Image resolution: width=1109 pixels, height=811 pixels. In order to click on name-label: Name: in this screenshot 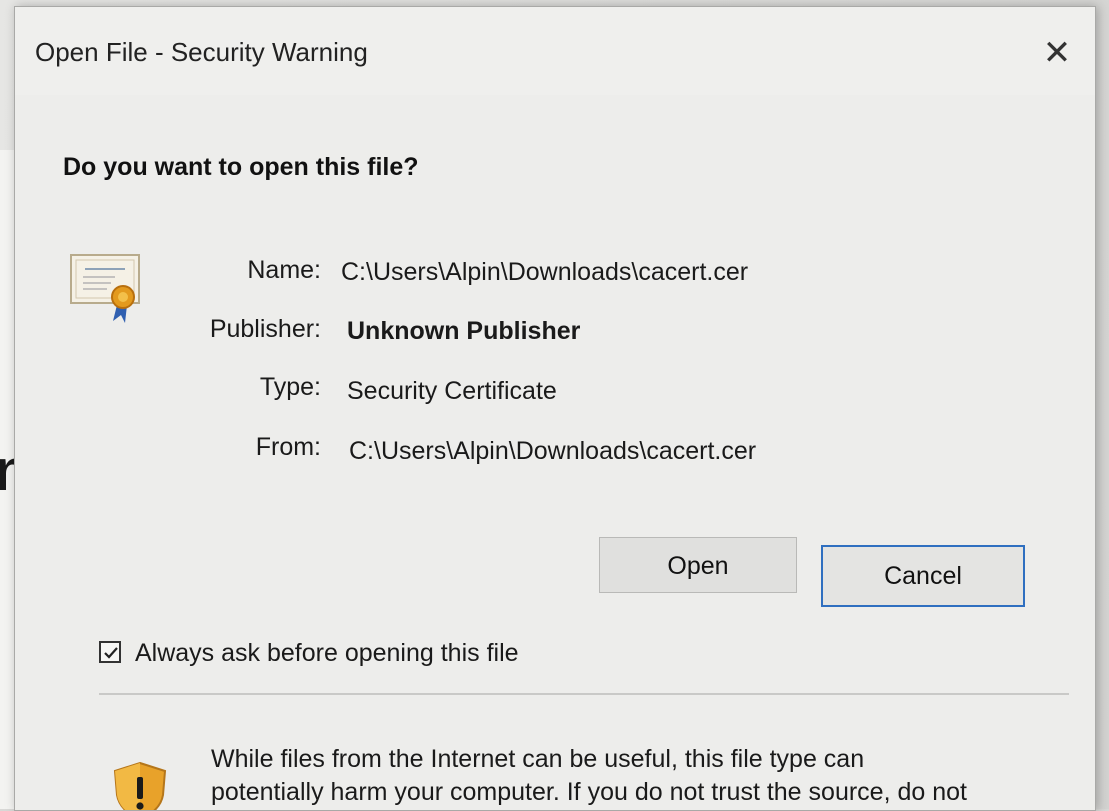, I will do `click(284, 270)`.